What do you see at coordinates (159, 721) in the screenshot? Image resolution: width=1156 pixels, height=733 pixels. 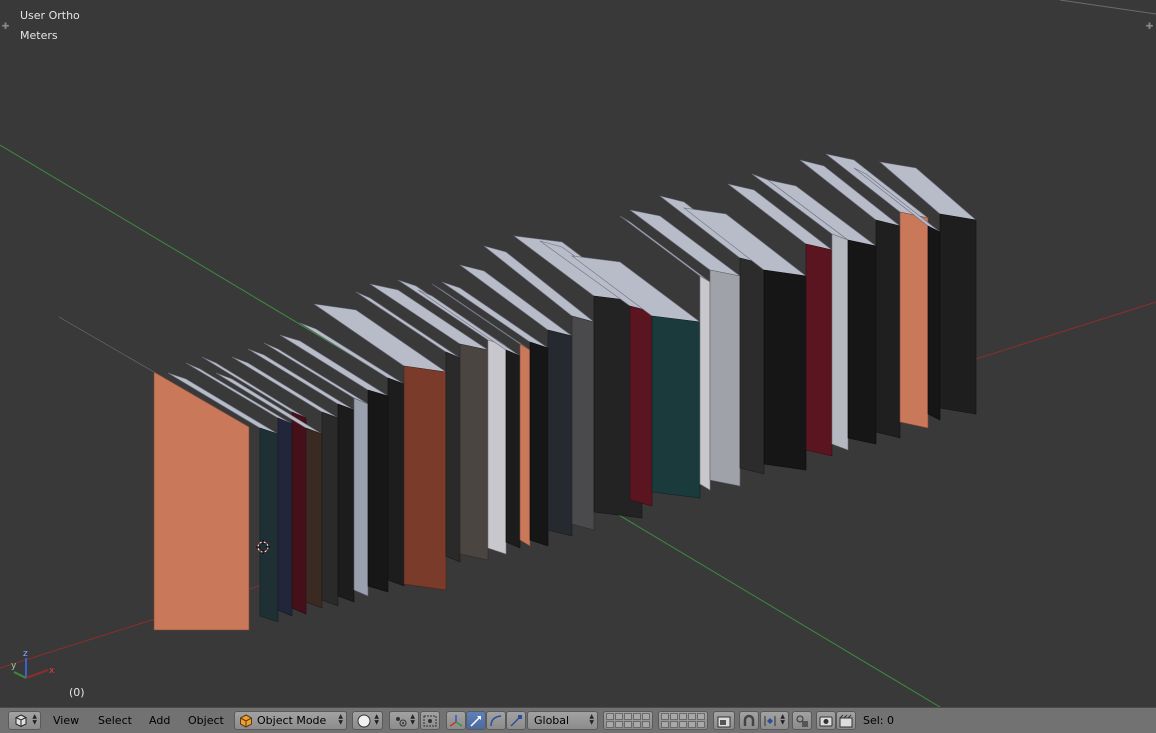 I see `menu-add: Add` at bounding box center [159, 721].